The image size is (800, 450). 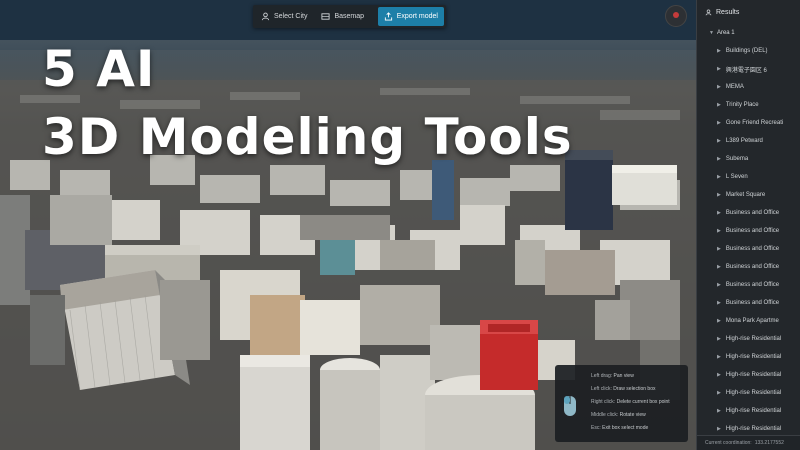 I want to click on export-model-button: Export model, so click(x=410, y=16).